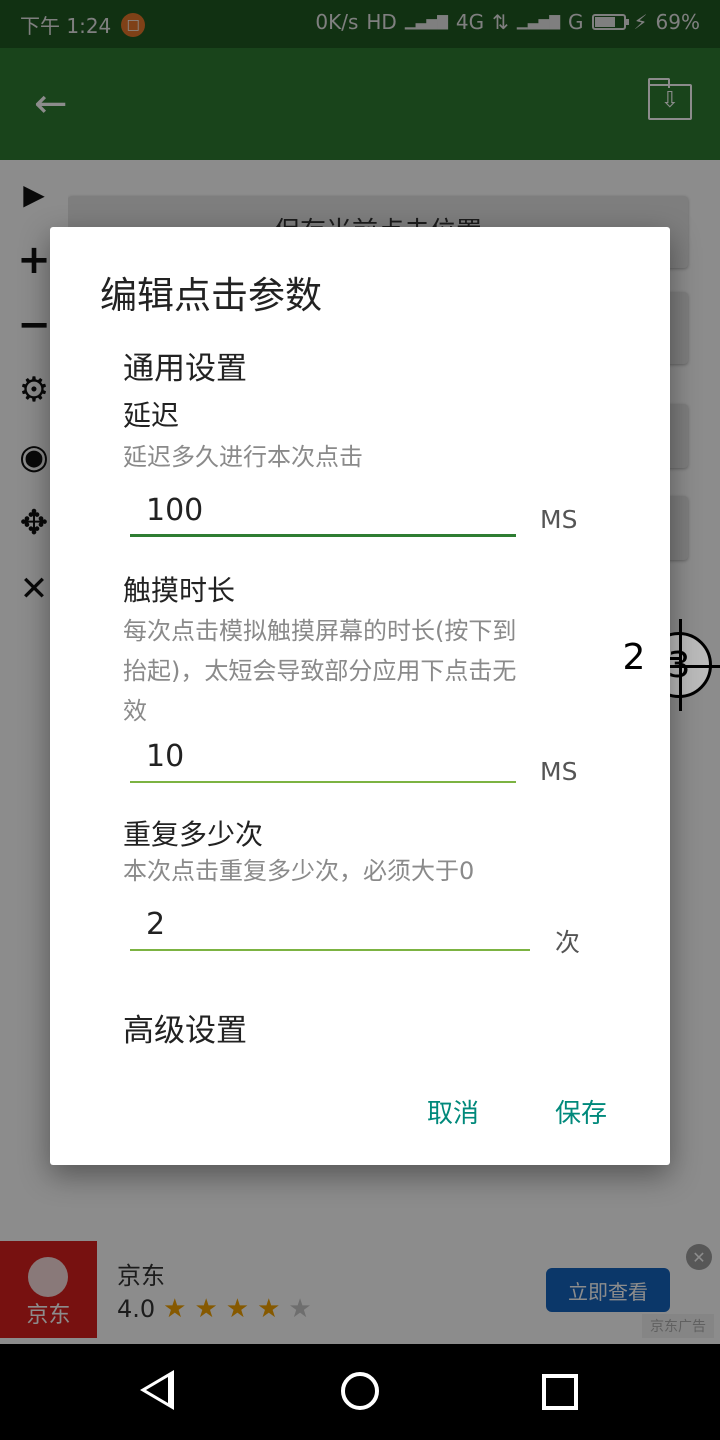 The width and height of the screenshot is (720, 1440). Describe the element at coordinates (634, 657) in the screenshot. I see `target-number: 2` at that location.